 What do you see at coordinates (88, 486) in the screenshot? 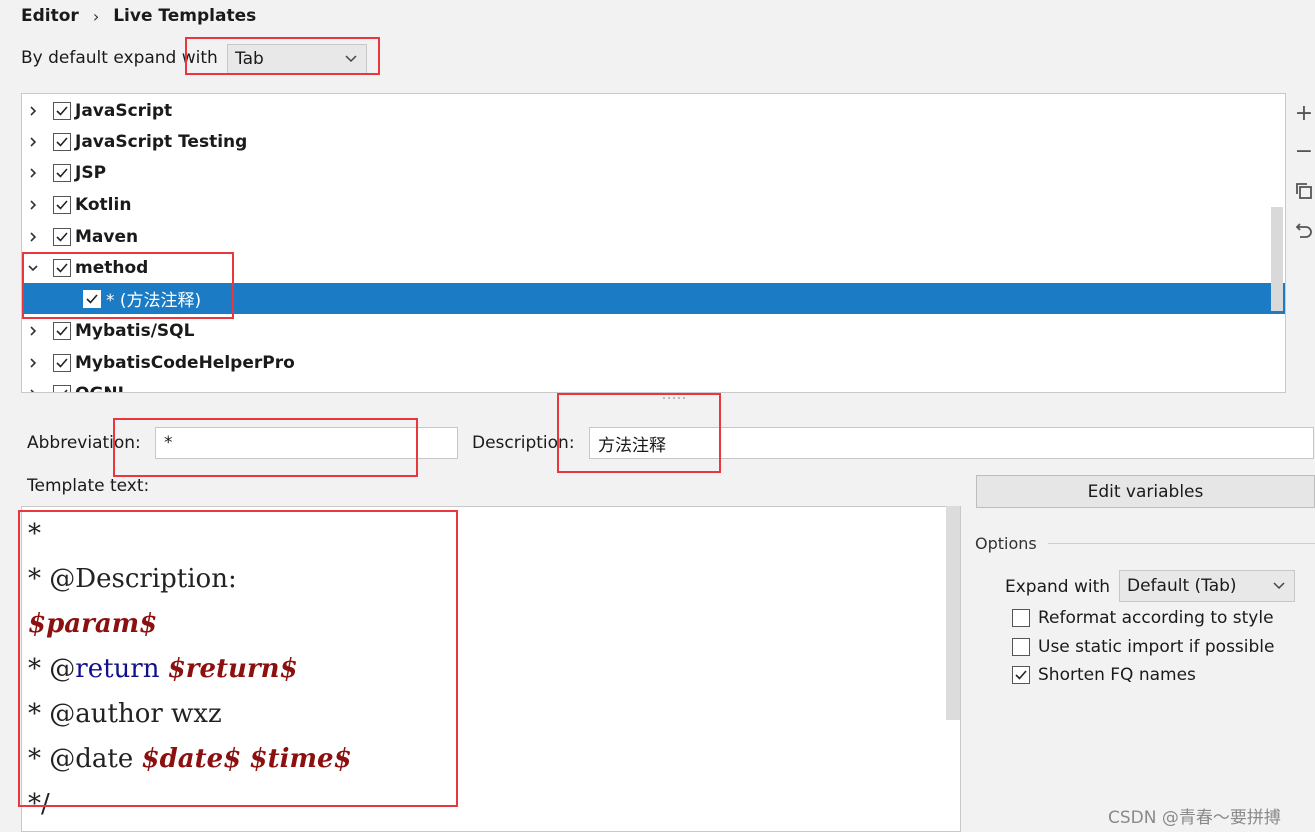
I see `template-text-label: Template text:` at bounding box center [88, 486].